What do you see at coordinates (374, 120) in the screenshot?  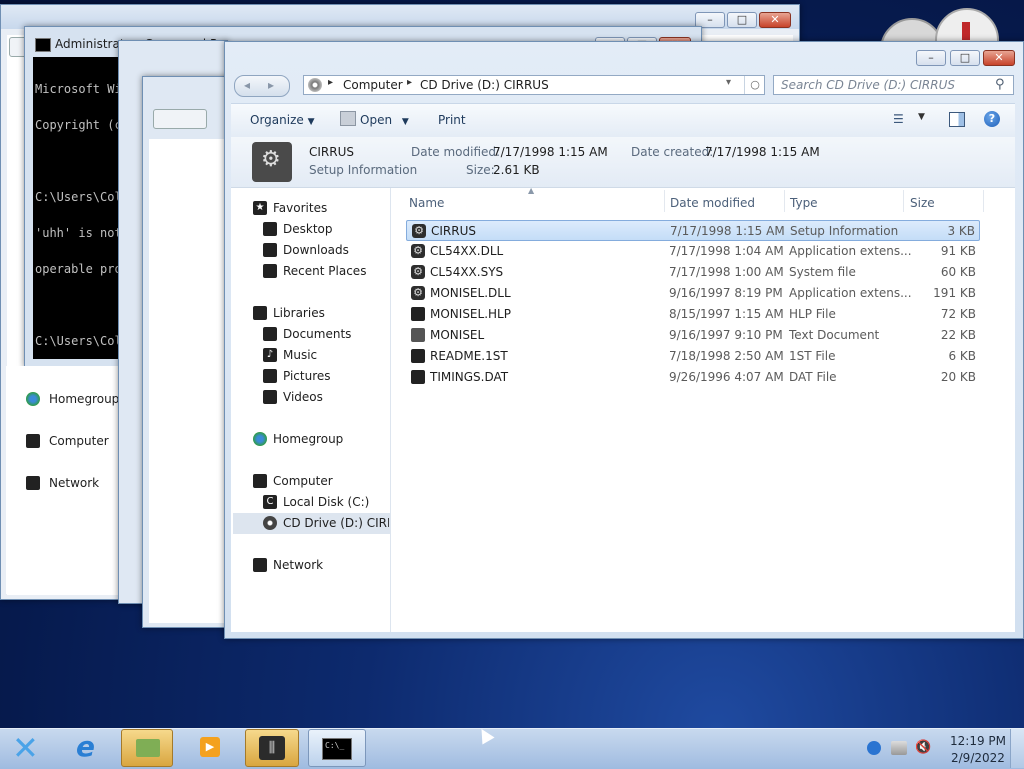 I see `open-button: Open ▼` at bounding box center [374, 120].